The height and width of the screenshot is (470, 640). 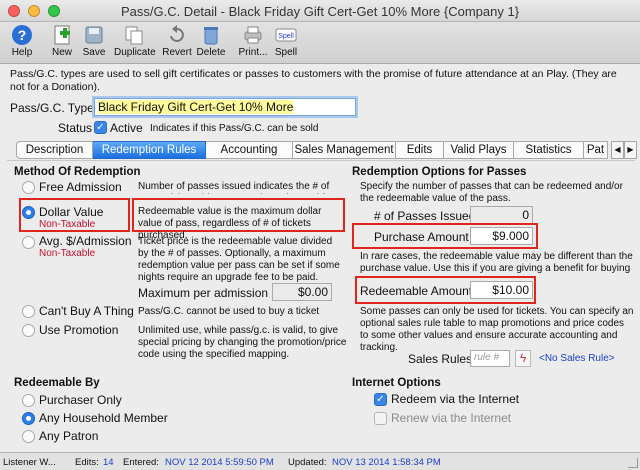 What do you see at coordinates (225, 107) in the screenshot?
I see `pass-type-input: Black Friday Gift Cert-Get 10% More` at bounding box center [225, 107].